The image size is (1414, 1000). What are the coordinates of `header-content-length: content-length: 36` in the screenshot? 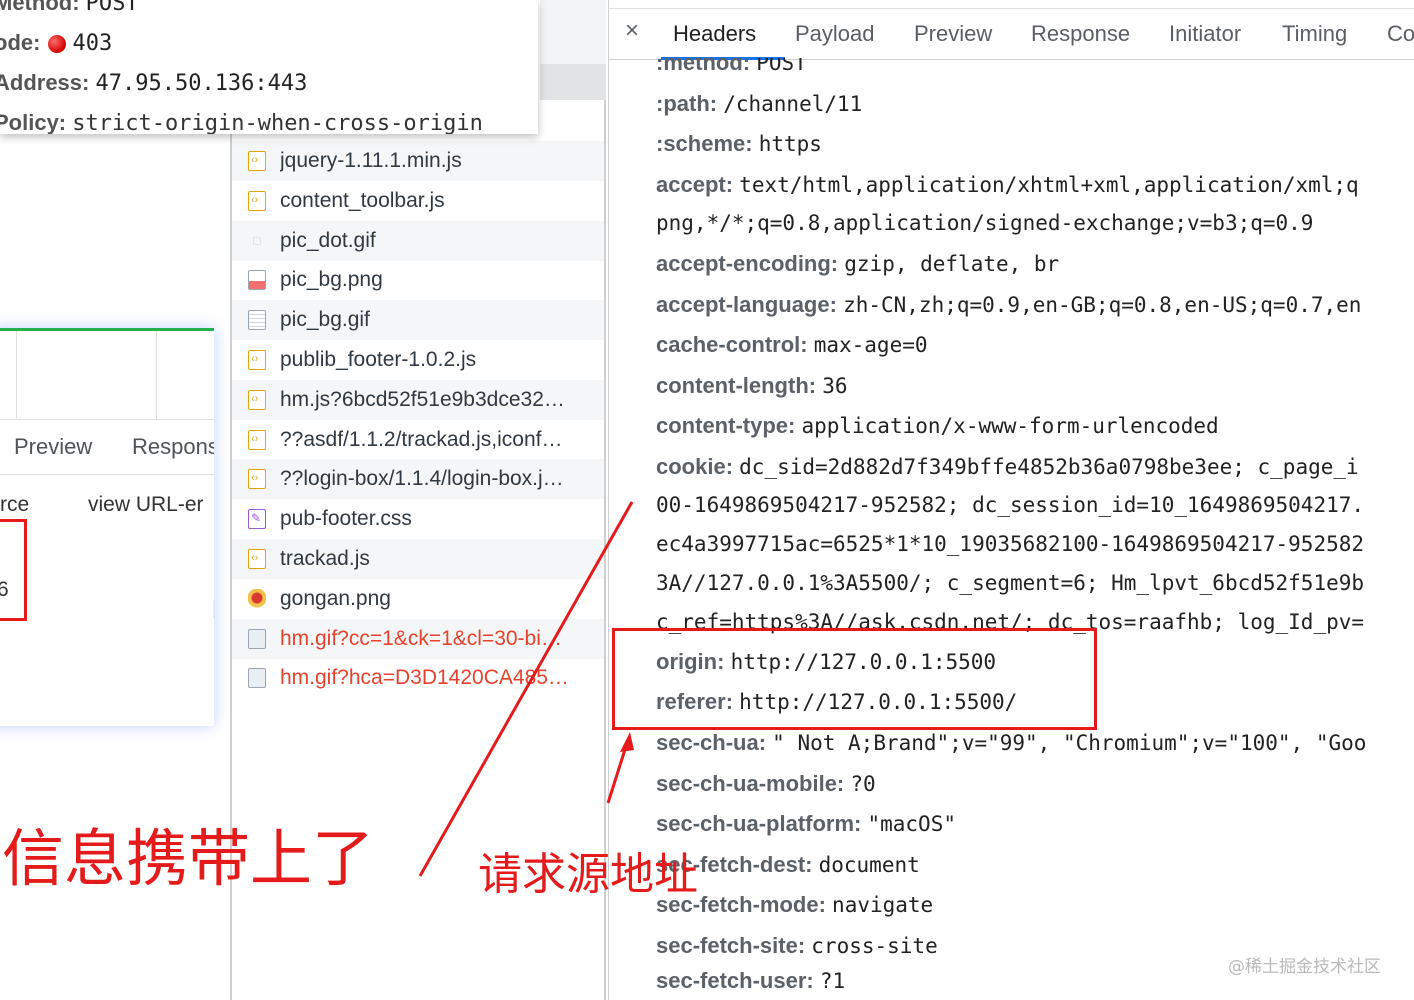 It's located at (752, 385).